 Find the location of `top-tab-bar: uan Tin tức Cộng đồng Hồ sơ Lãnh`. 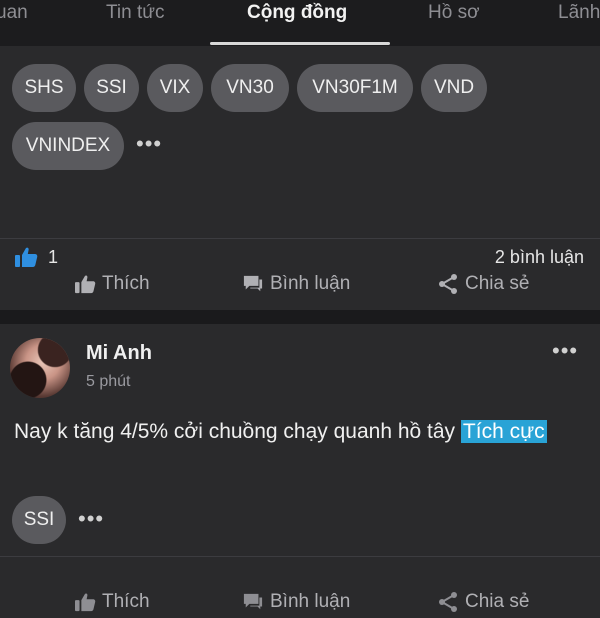

top-tab-bar: uan Tin tức Cộng đồng Hồ sơ Lãnh is located at coordinates (300, 23).